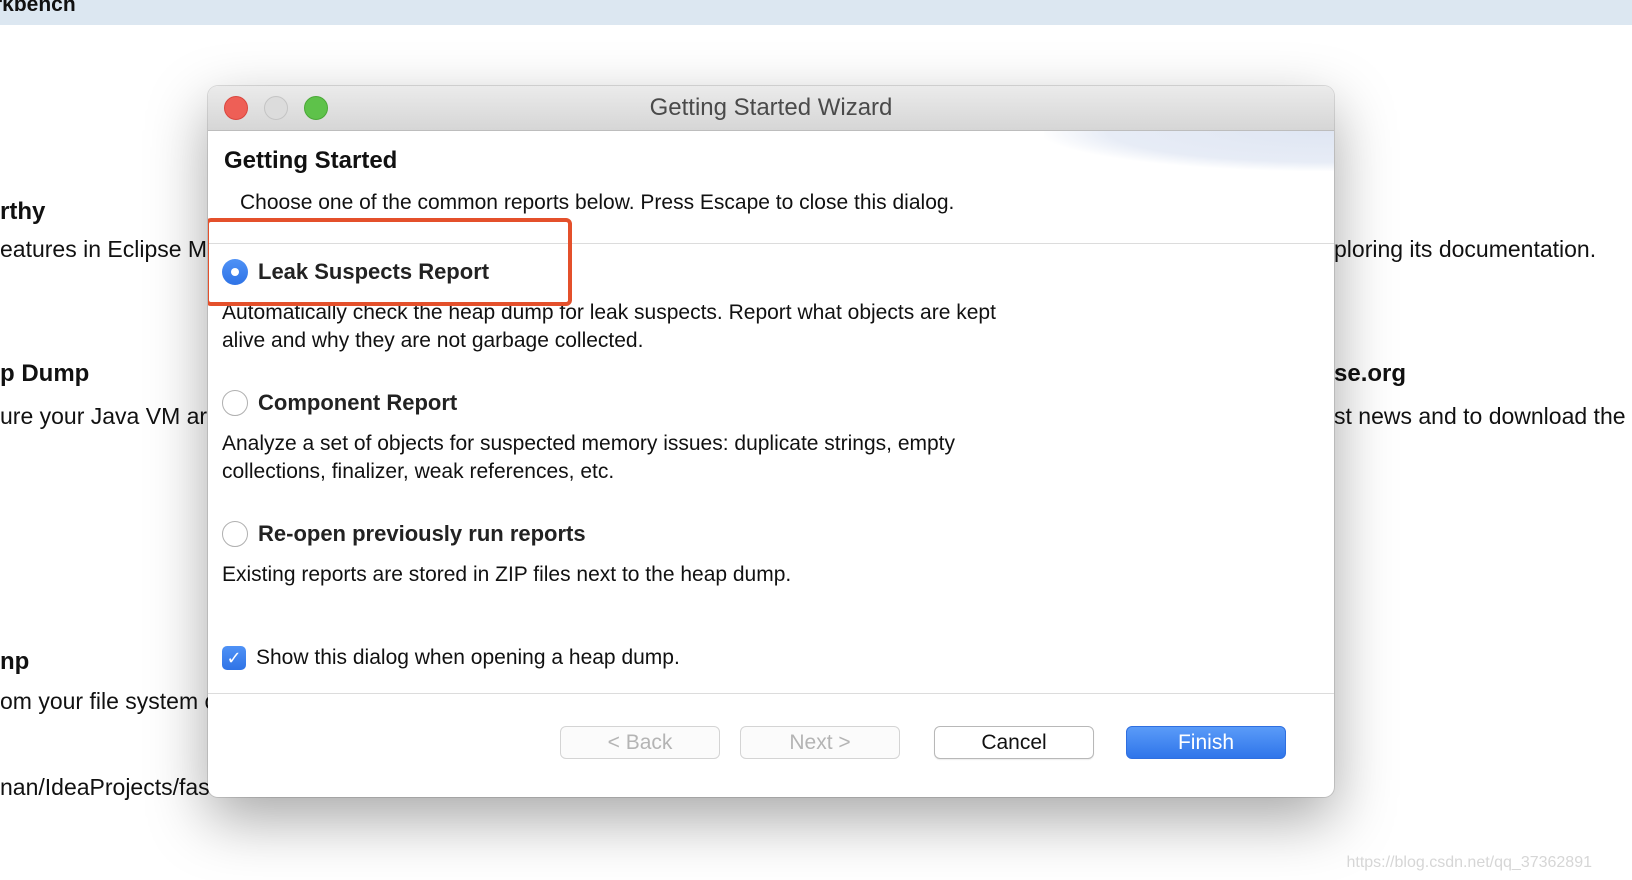 Image resolution: width=1632 pixels, height=880 pixels. What do you see at coordinates (771, 693) in the screenshot?
I see `footer-divider` at bounding box center [771, 693].